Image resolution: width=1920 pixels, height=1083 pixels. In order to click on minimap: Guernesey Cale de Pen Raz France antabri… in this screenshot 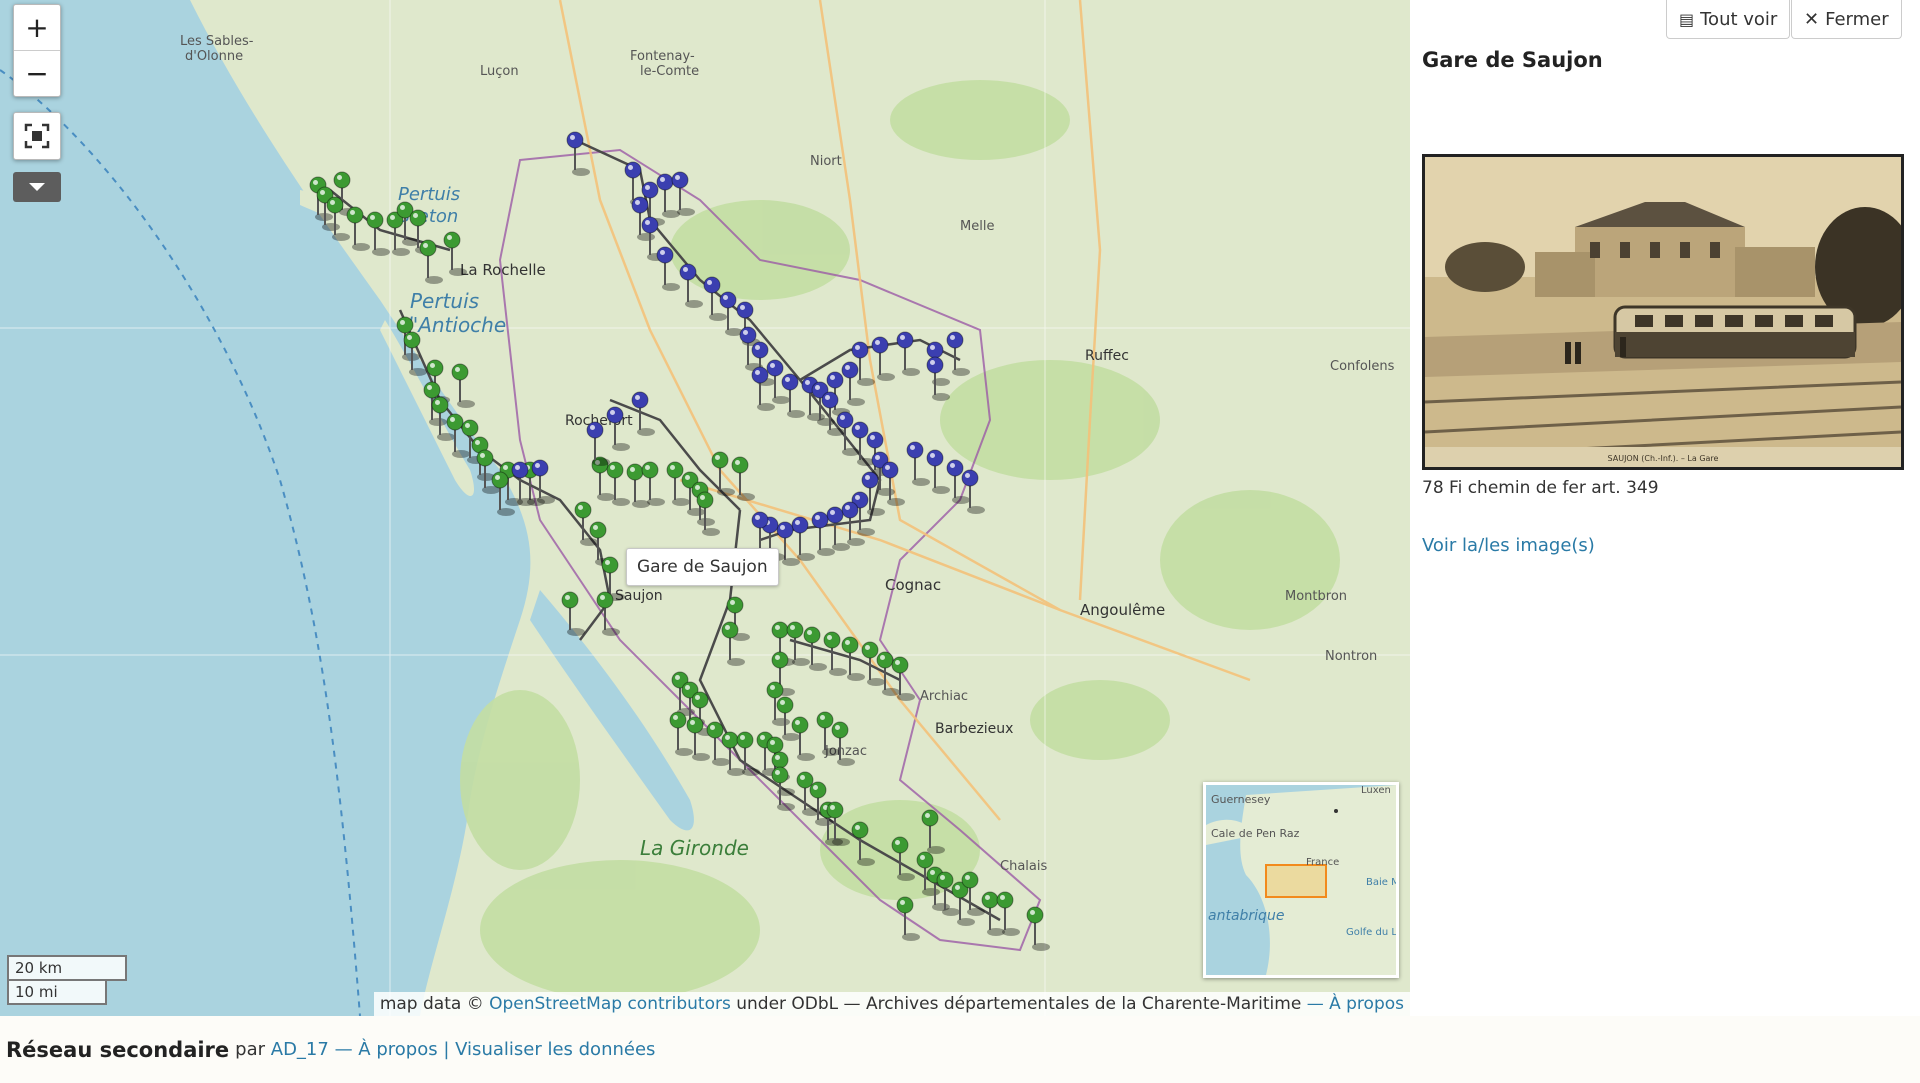, I will do `click(1301, 880)`.